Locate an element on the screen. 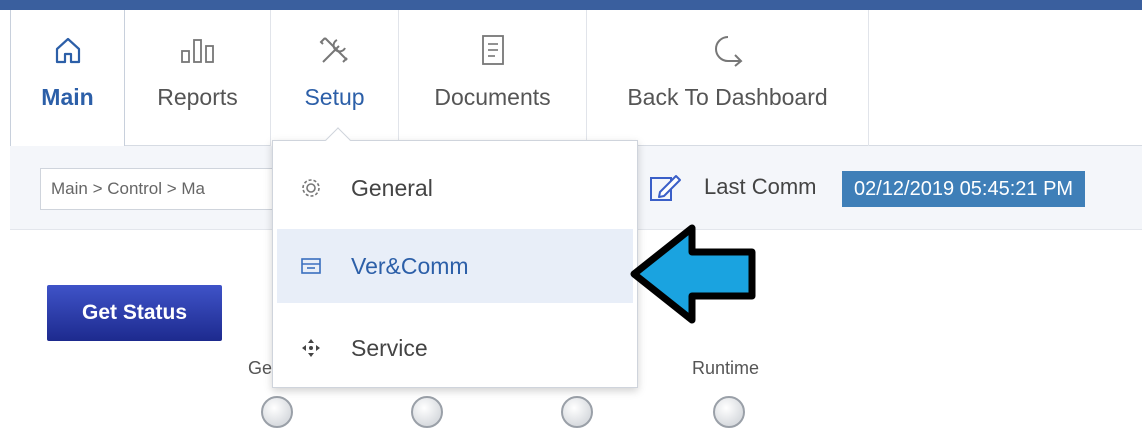 The height and width of the screenshot is (448, 1142). document-icon is located at coordinates (493, 50).